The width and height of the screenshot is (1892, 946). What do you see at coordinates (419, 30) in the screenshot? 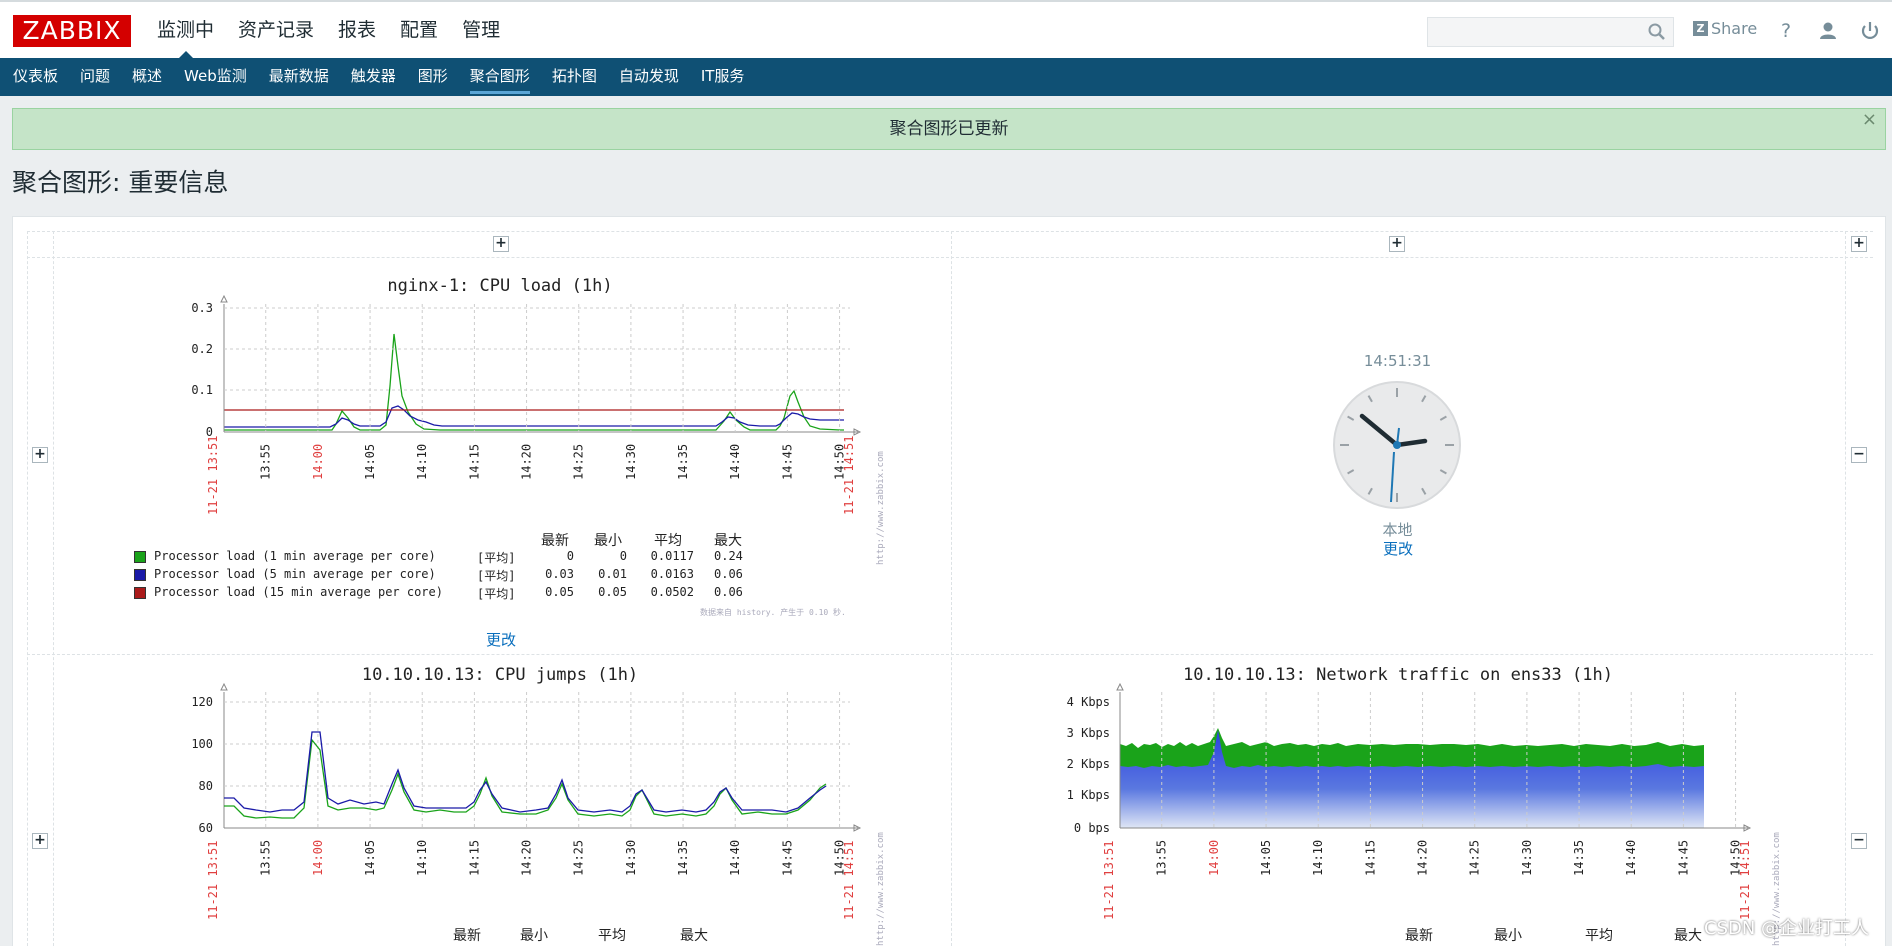
I see `menu-configuration: 配置` at bounding box center [419, 30].